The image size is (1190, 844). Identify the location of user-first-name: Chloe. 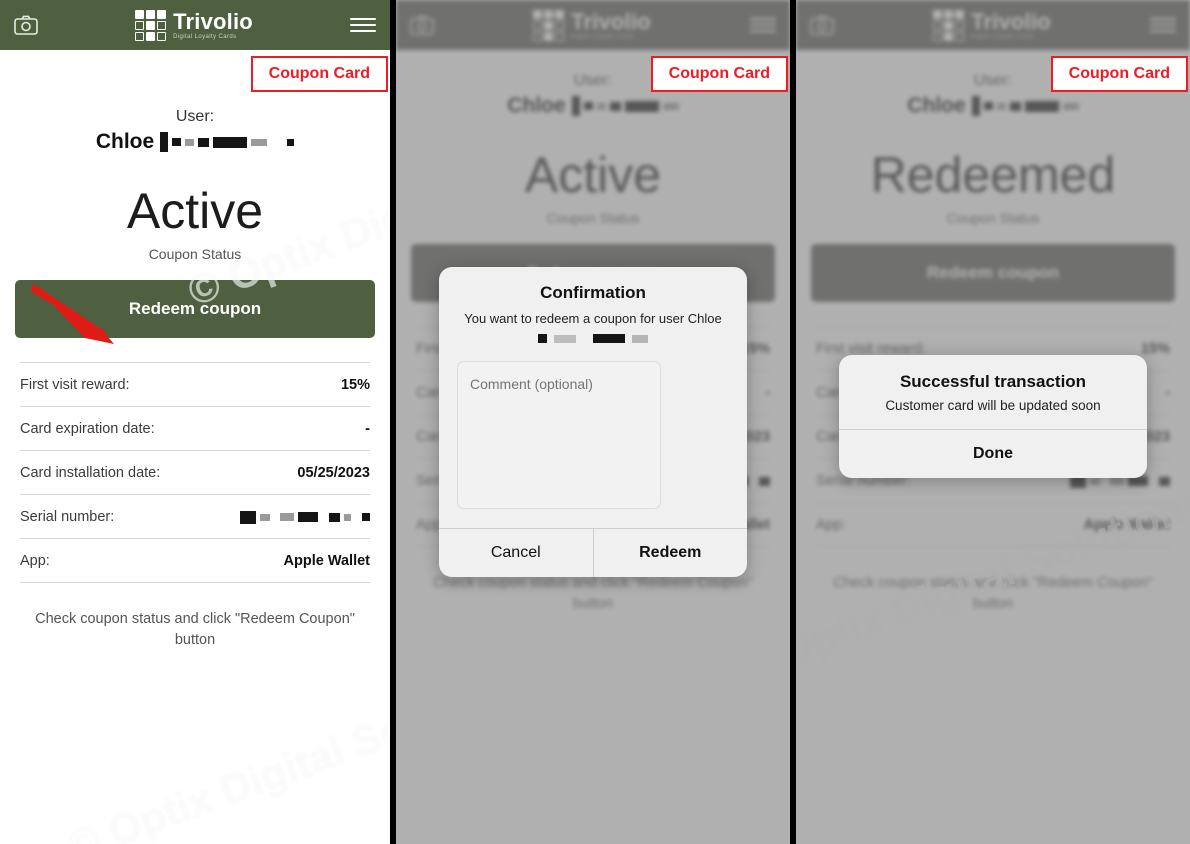
(125, 141).